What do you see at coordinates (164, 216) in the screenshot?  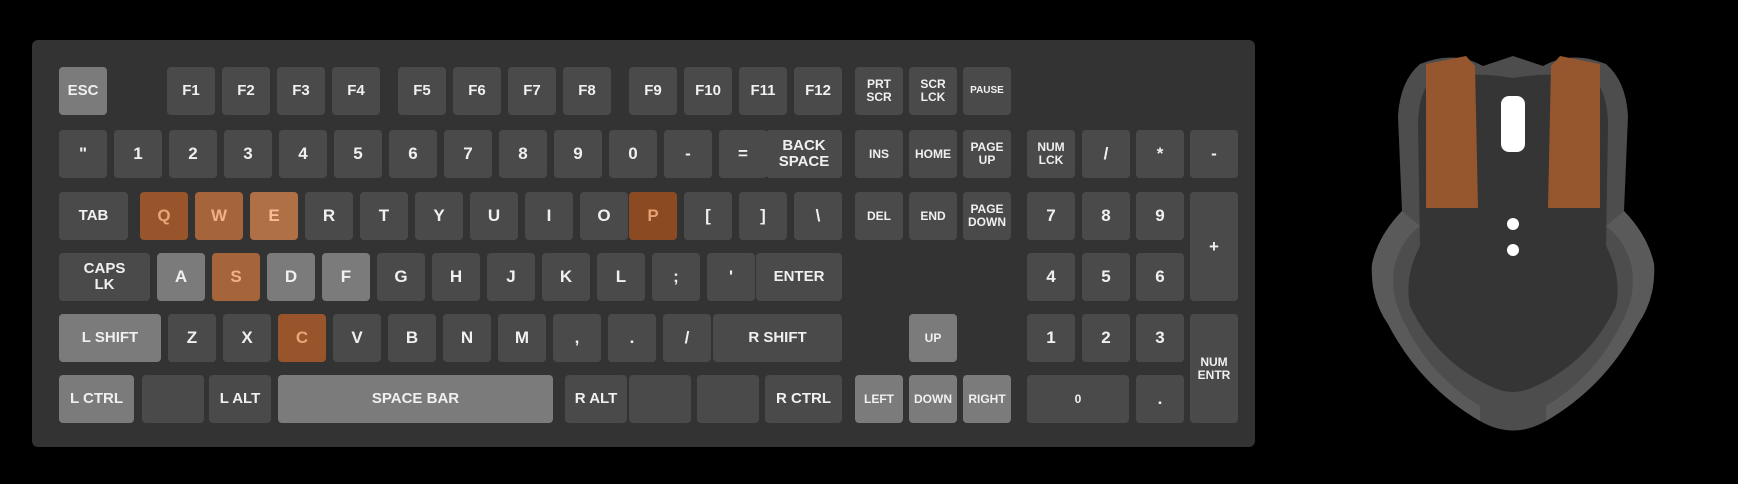 I see `key-q: Q` at bounding box center [164, 216].